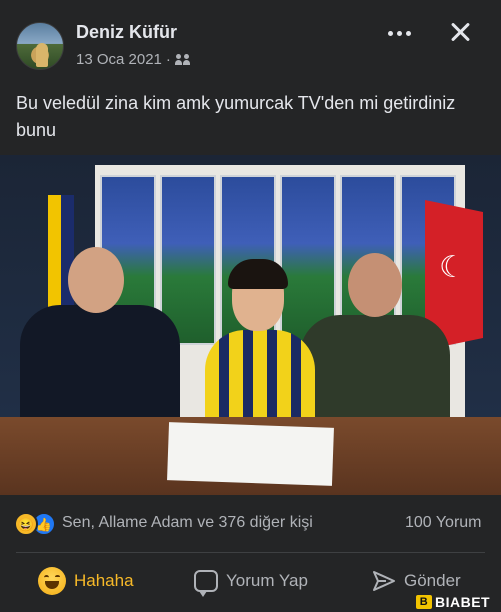 The height and width of the screenshot is (612, 501). What do you see at coordinates (432, 580) in the screenshot?
I see `send-label: Gönder` at bounding box center [432, 580].